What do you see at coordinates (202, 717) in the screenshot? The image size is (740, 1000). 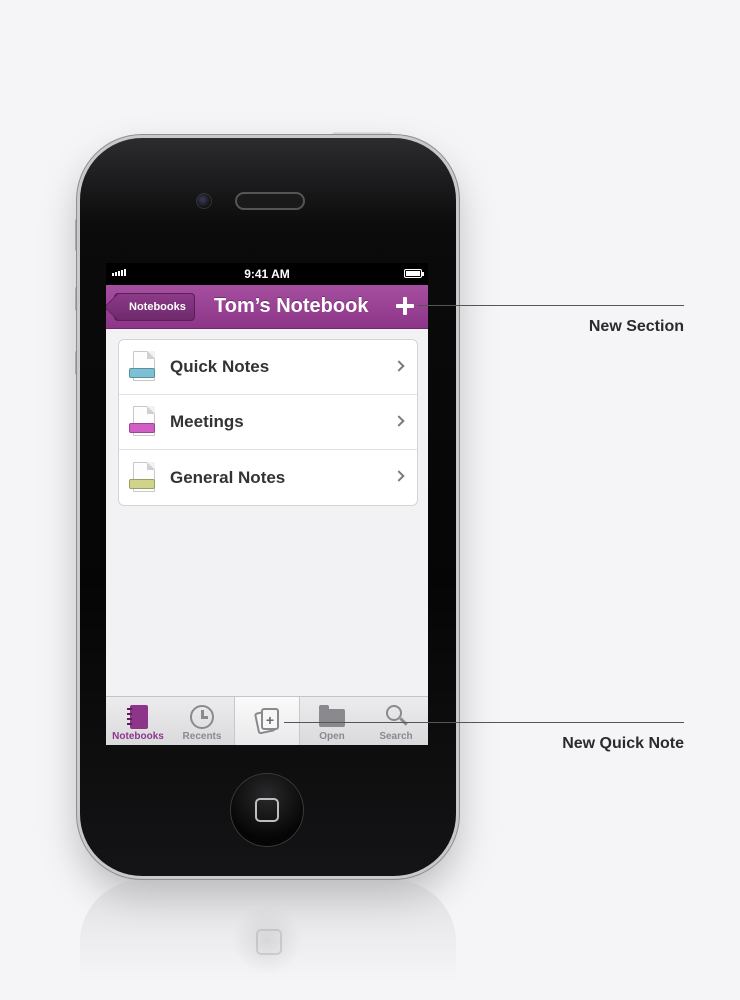 I see `clock-icon` at bounding box center [202, 717].